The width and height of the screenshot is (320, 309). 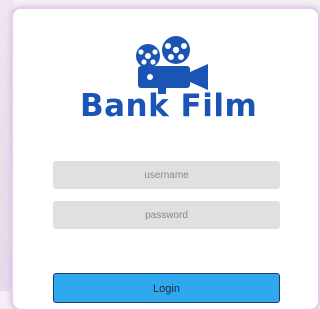 What do you see at coordinates (7, 145) in the screenshot?
I see `page-background` at bounding box center [7, 145].